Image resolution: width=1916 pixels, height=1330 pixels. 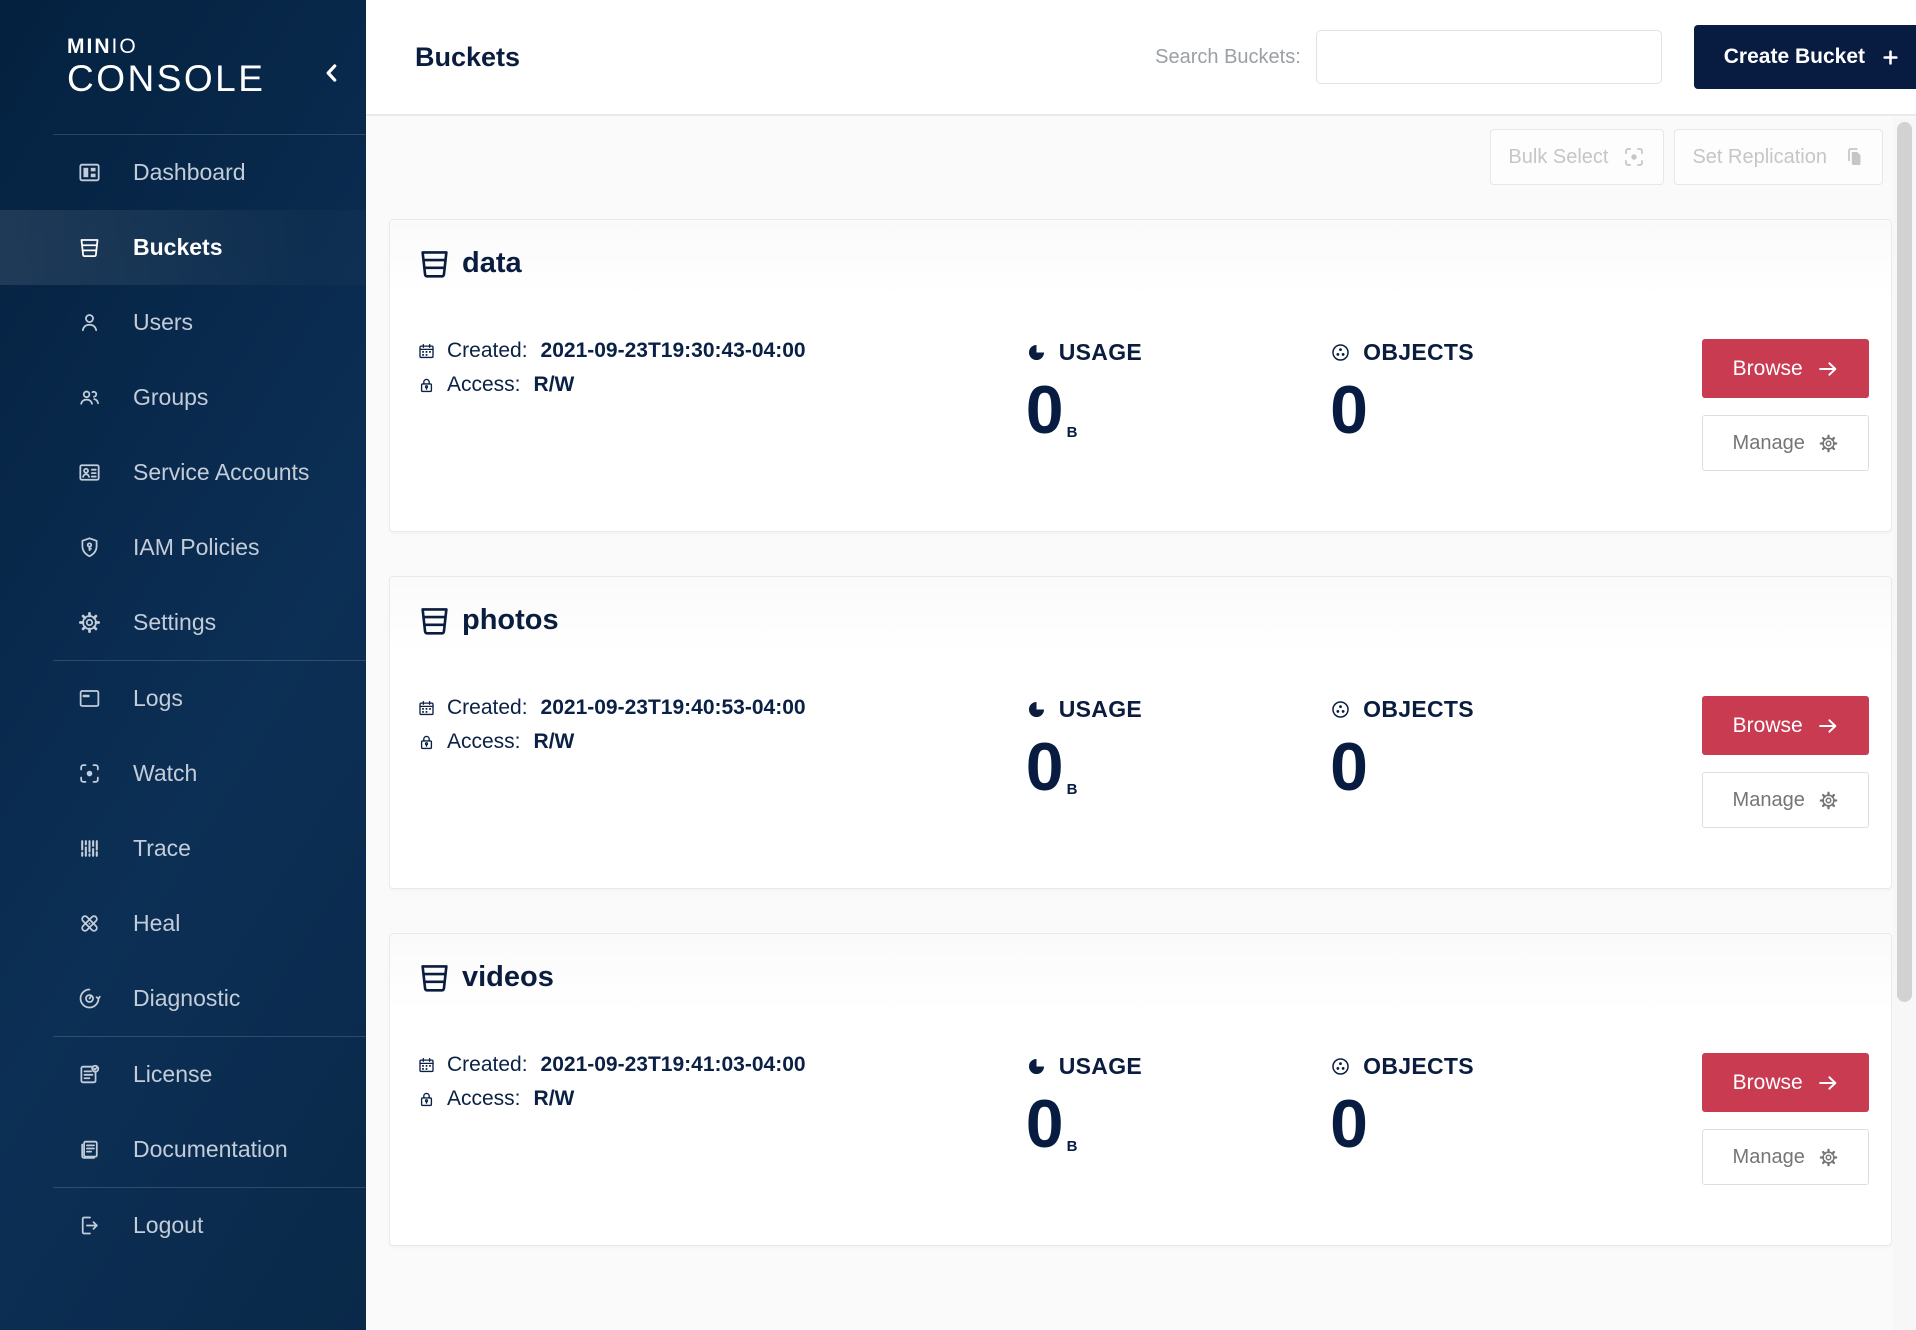 I want to click on settings-icon, so click(x=89, y=622).